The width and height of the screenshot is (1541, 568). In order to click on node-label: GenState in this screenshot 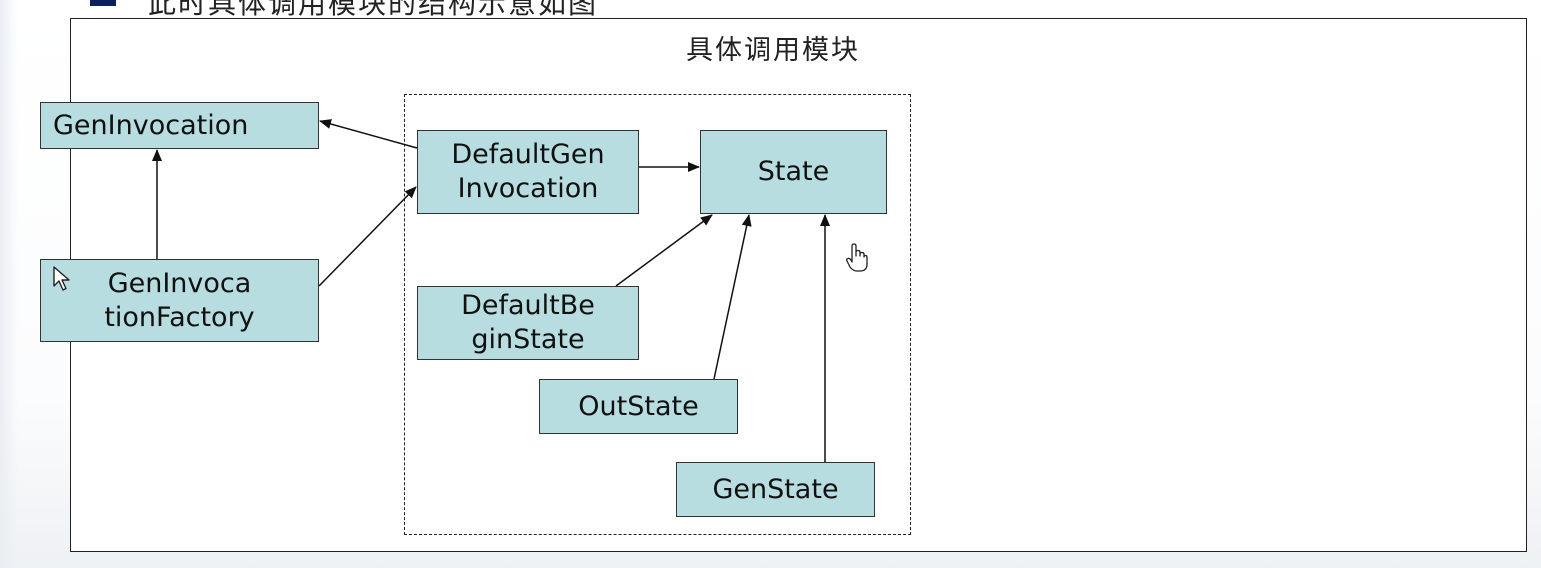, I will do `click(775, 489)`.